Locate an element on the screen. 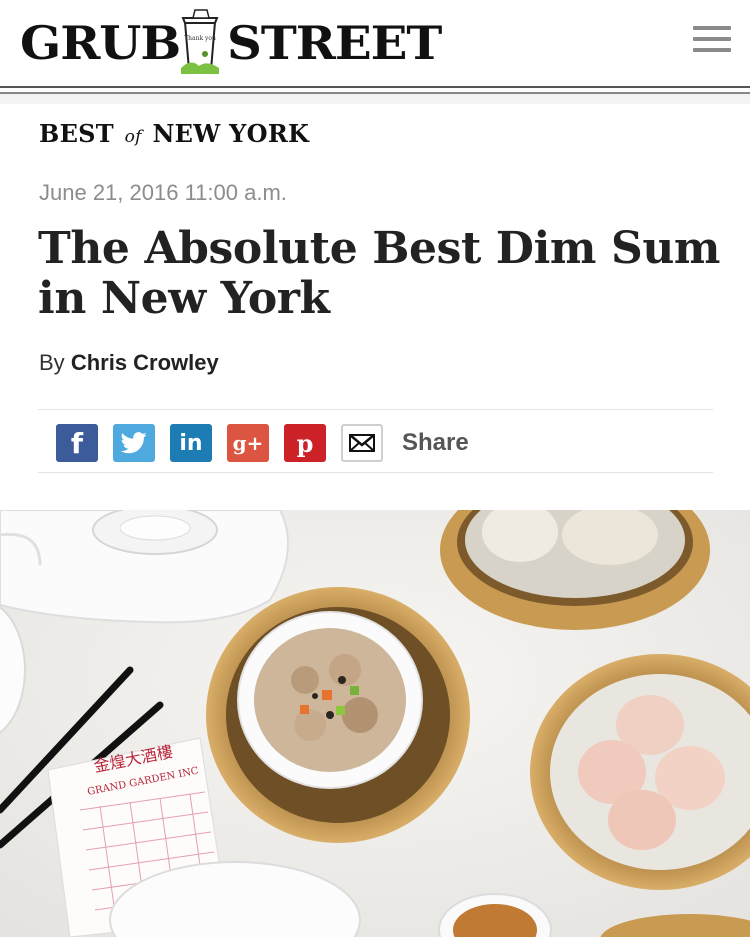  share-divider-top is located at coordinates (375, 409).